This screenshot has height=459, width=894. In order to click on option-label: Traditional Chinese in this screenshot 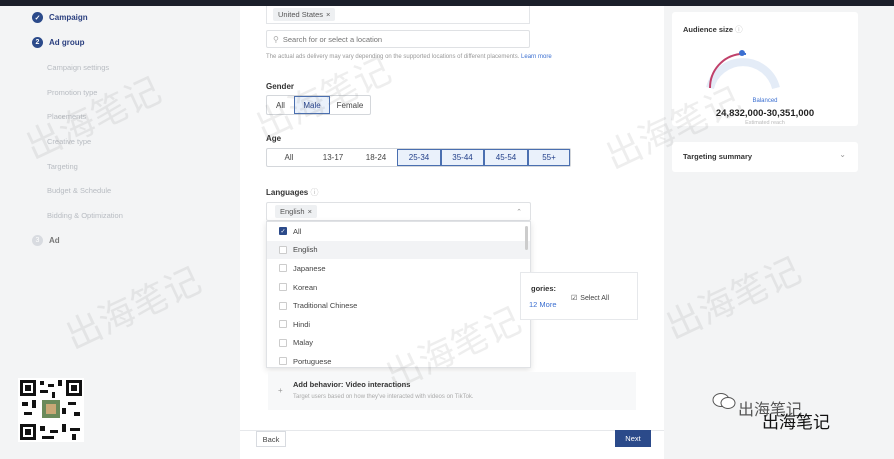, I will do `click(325, 306)`.